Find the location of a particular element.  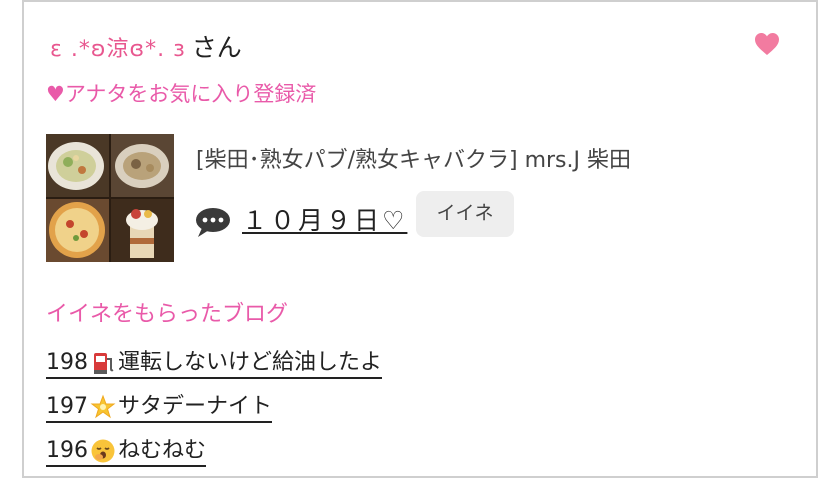

heart-icon-svg is located at coordinates (767, 44).